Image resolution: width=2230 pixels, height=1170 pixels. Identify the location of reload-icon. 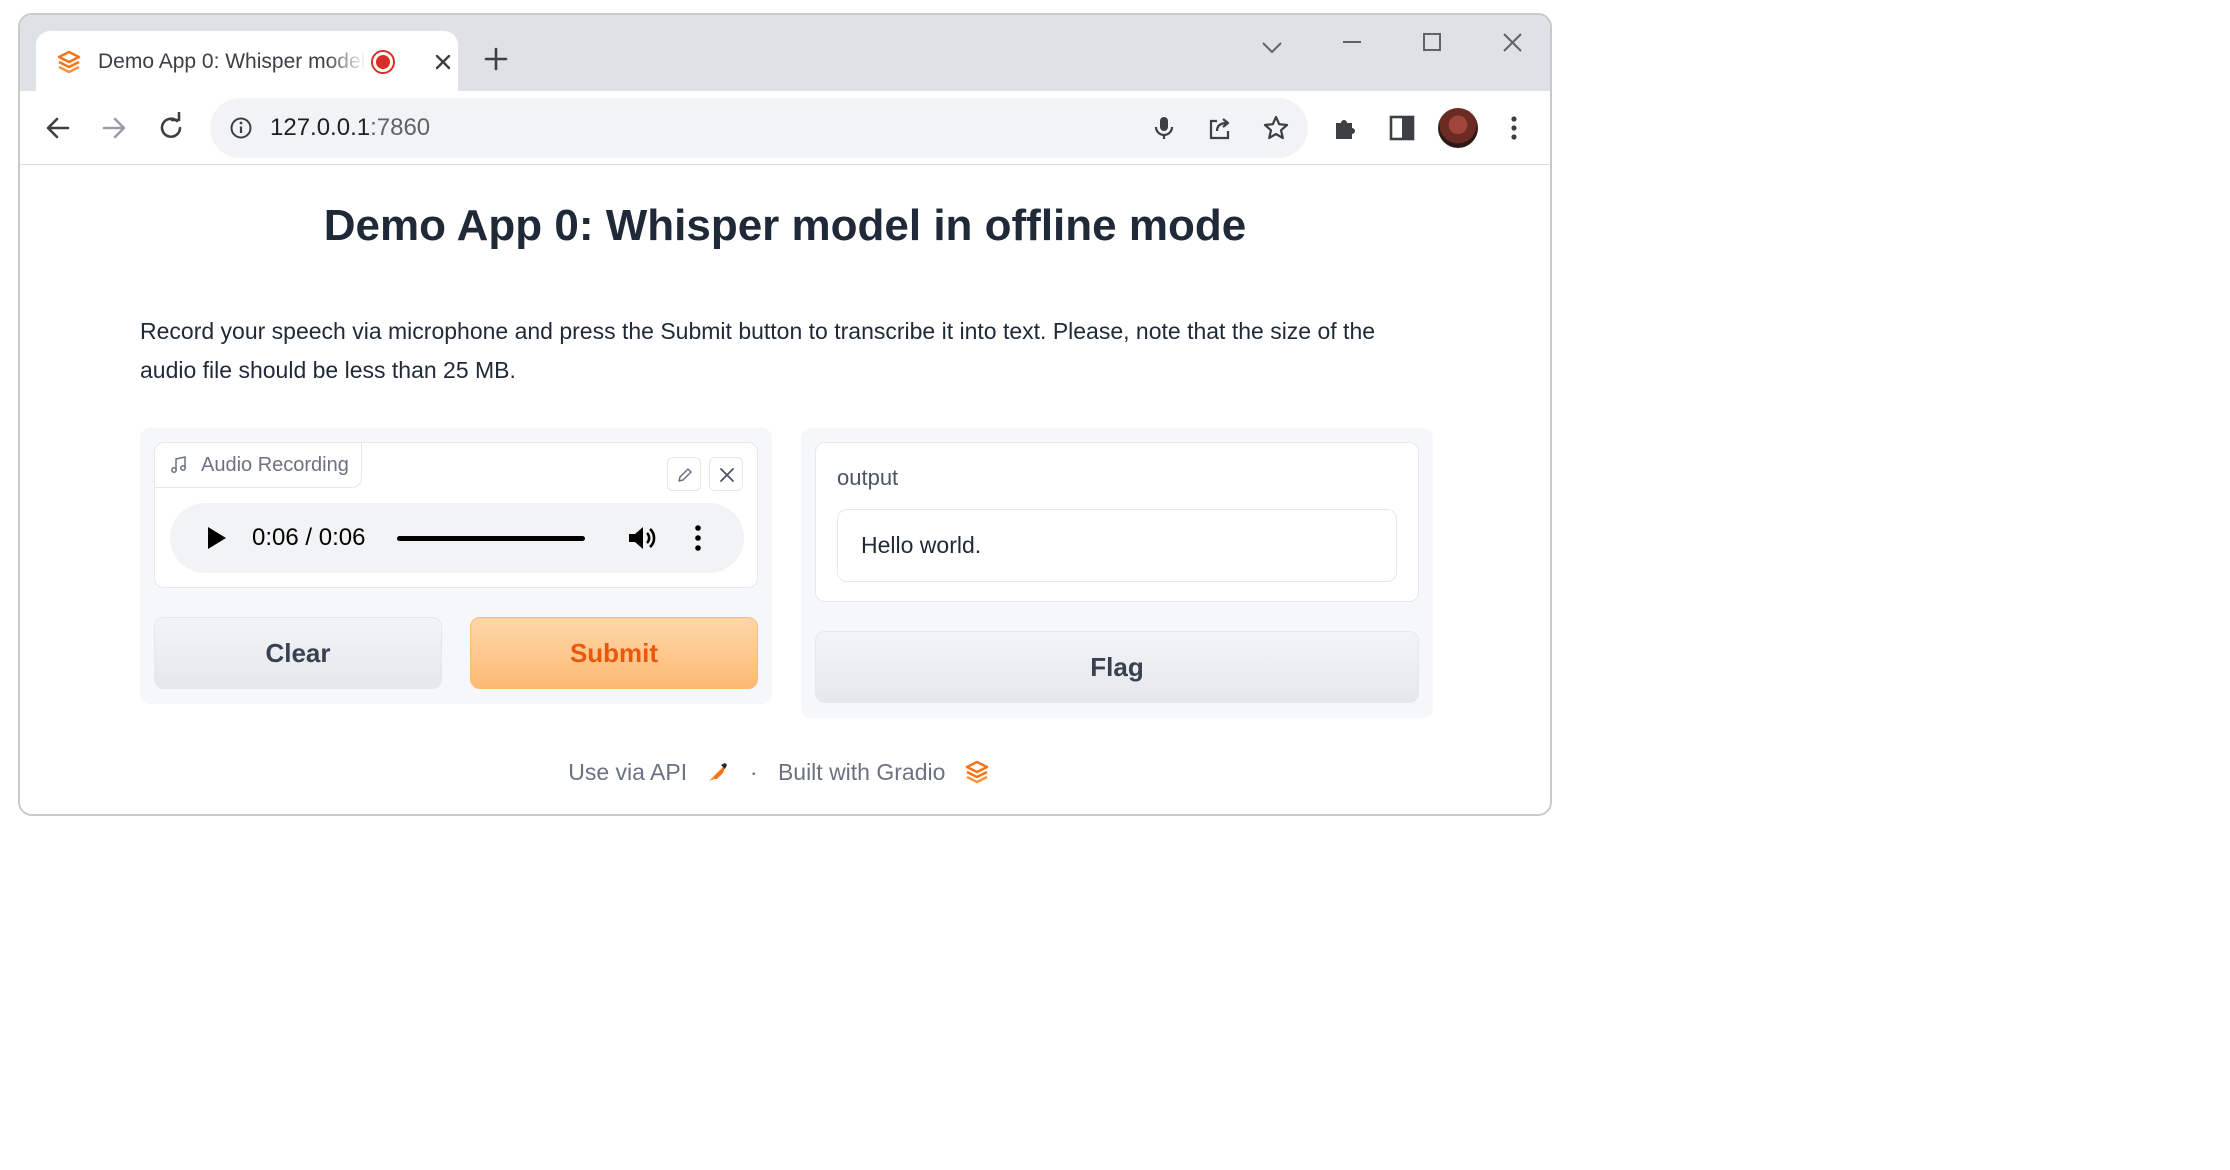
(171, 128).